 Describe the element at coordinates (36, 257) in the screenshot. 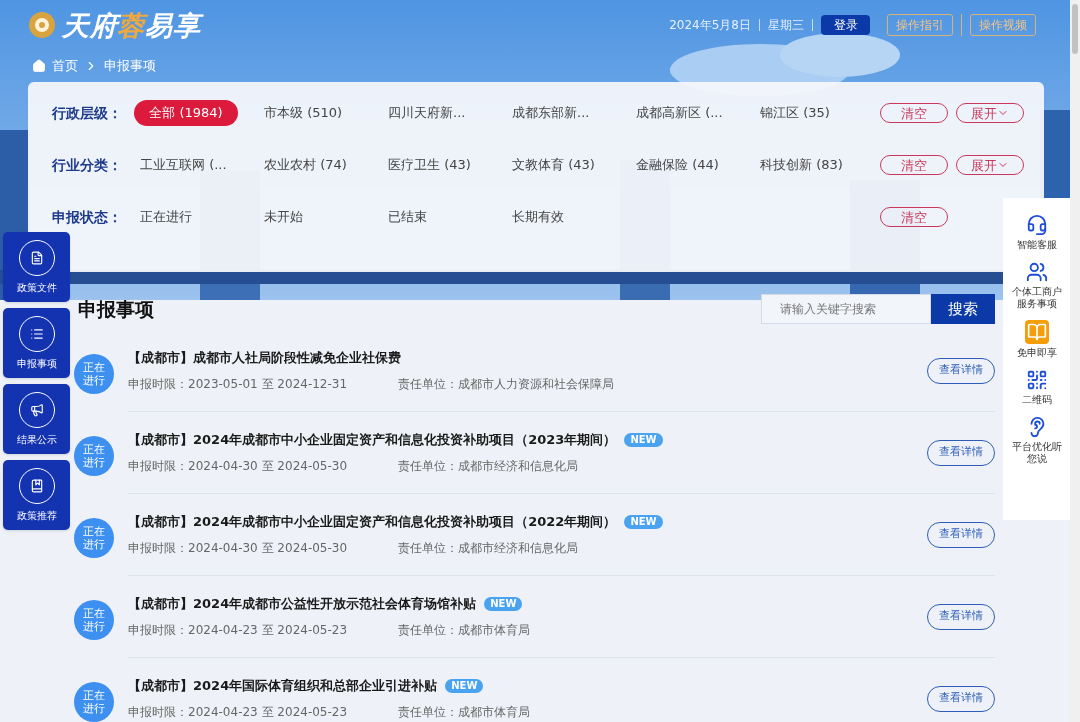

I see `document-icon` at that location.